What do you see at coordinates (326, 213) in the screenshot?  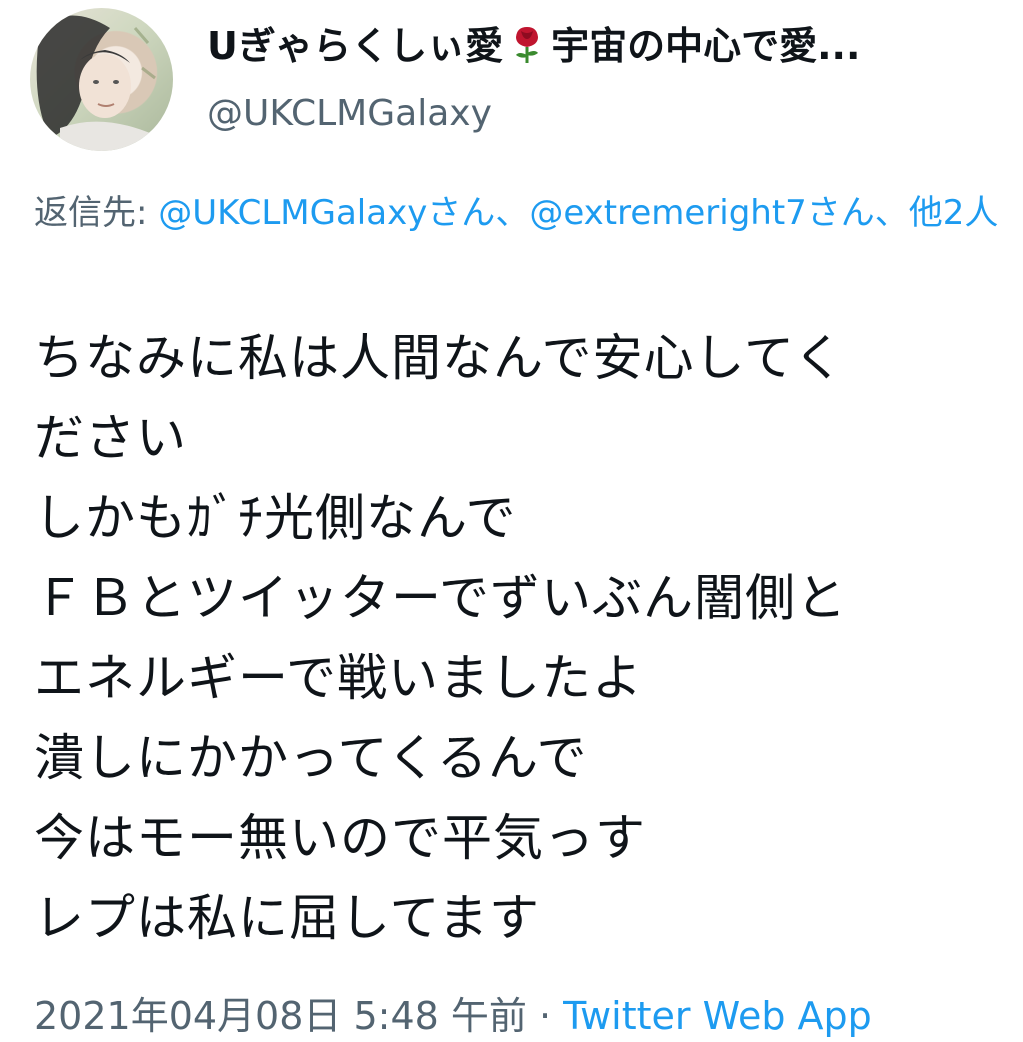 I see `mention-link: @UKCLMGalaxyさん` at bounding box center [326, 213].